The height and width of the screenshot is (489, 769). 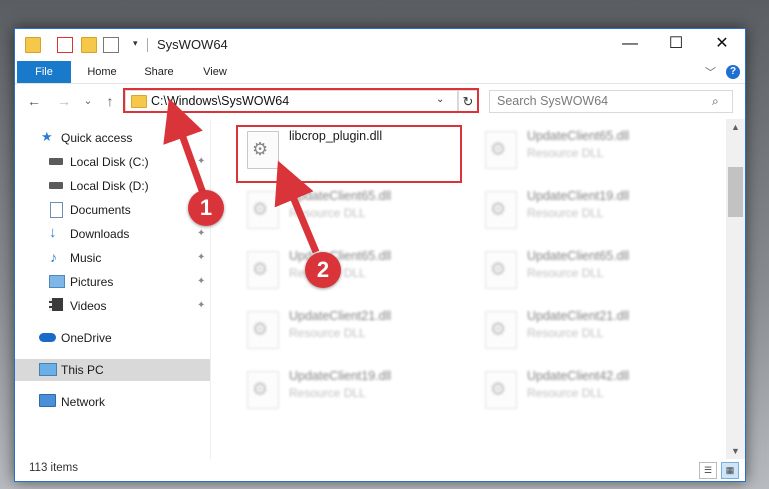 I want to click on sidebar-item-documents: Documents, so click(x=112, y=210).